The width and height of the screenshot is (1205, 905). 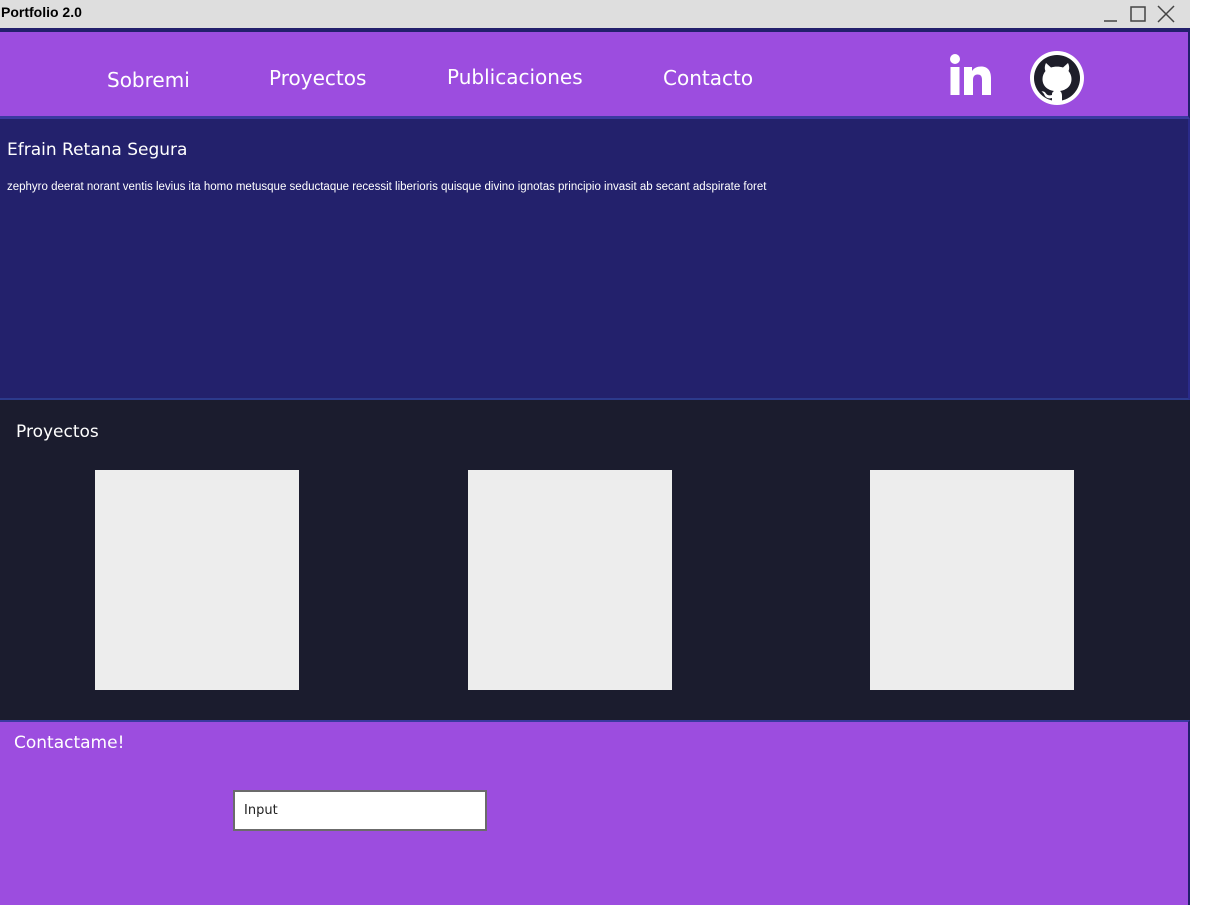 What do you see at coordinates (41, 12) in the screenshot?
I see `window-title: Portfolio 2.0` at bounding box center [41, 12].